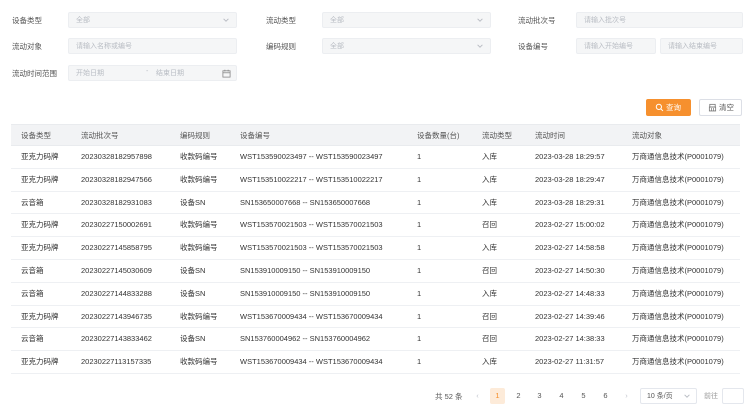 This screenshot has width=750, height=407. Describe the element at coordinates (712, 107) in the screenshot. I see `clear-icon` at that location.